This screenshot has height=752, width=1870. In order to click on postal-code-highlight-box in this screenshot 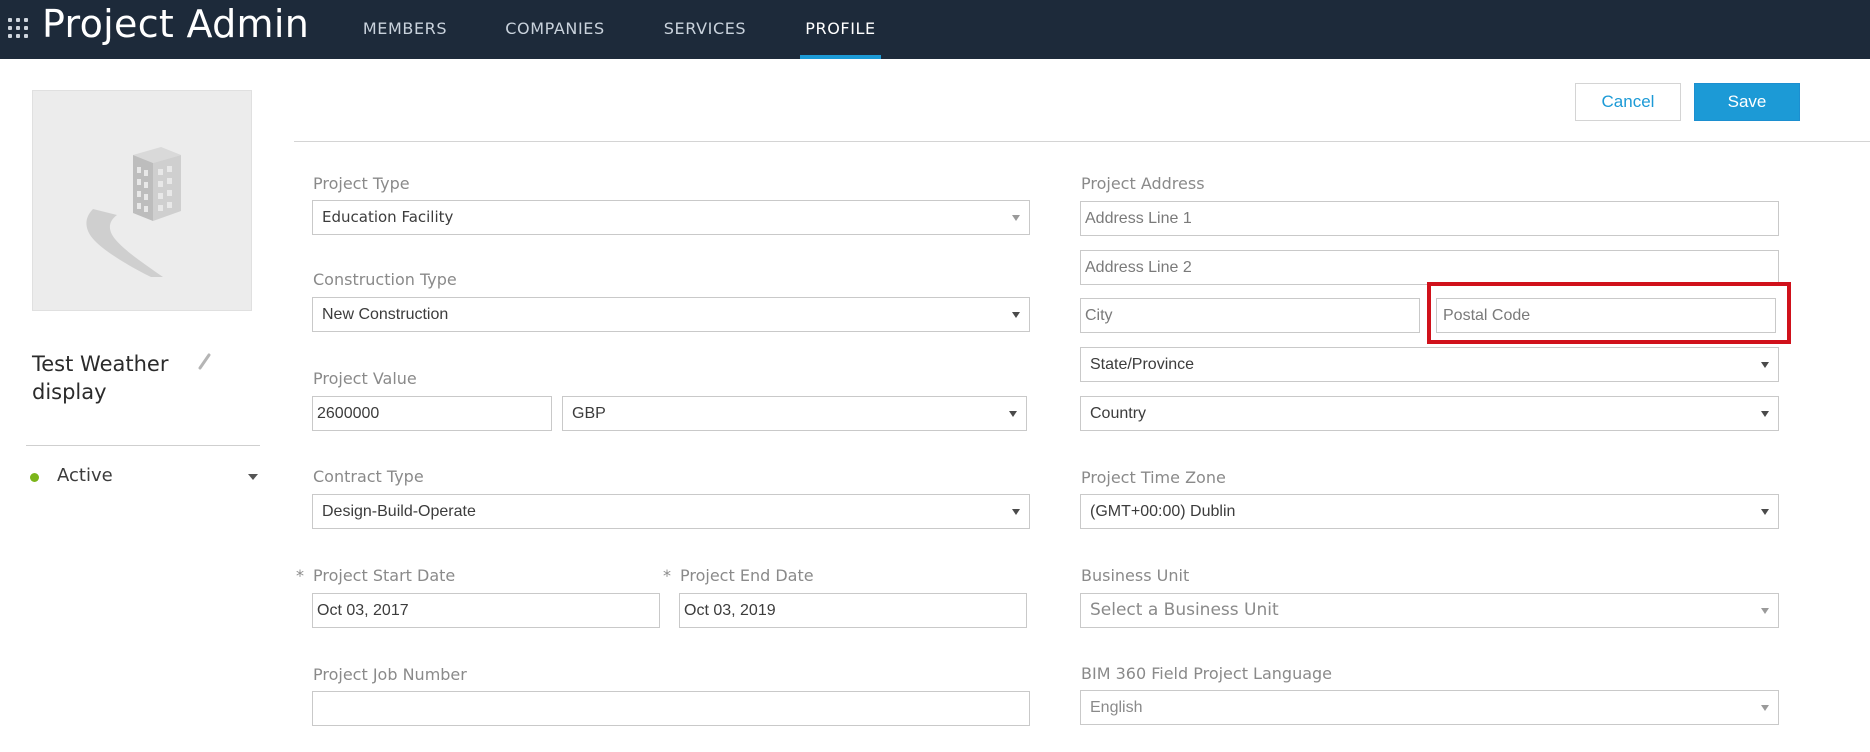, I will do `click(1609, 313)`.